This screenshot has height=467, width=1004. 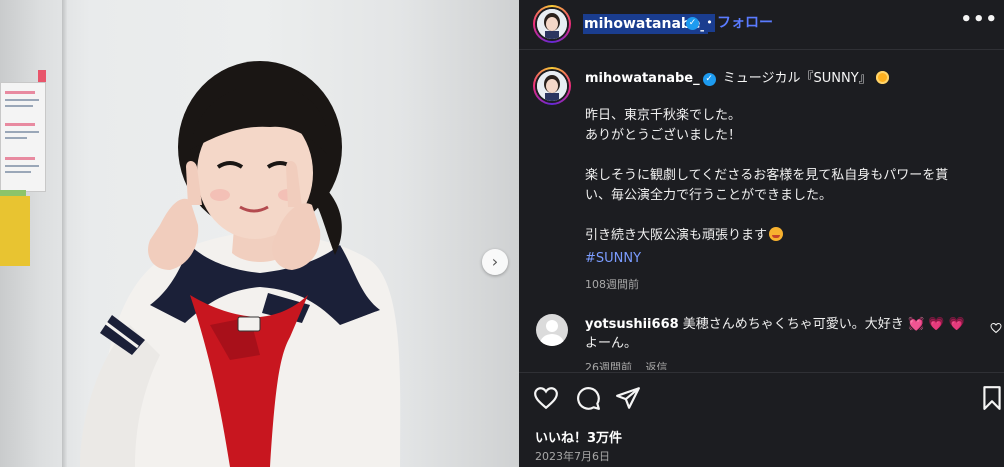 What do you see at coordinates (572, 456) in the screenshot?
I see `post-date: 2023年7月6日` at bounding box center [572, 456].